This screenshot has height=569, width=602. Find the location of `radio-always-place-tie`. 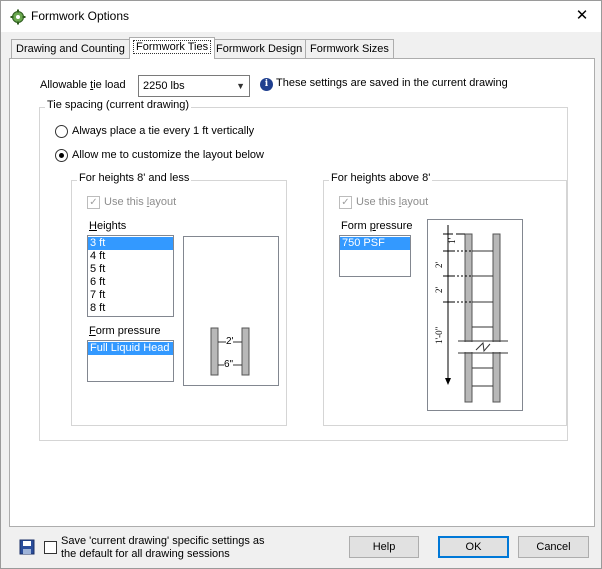

radio-always-place-tie is located at coordinates (61, 131).